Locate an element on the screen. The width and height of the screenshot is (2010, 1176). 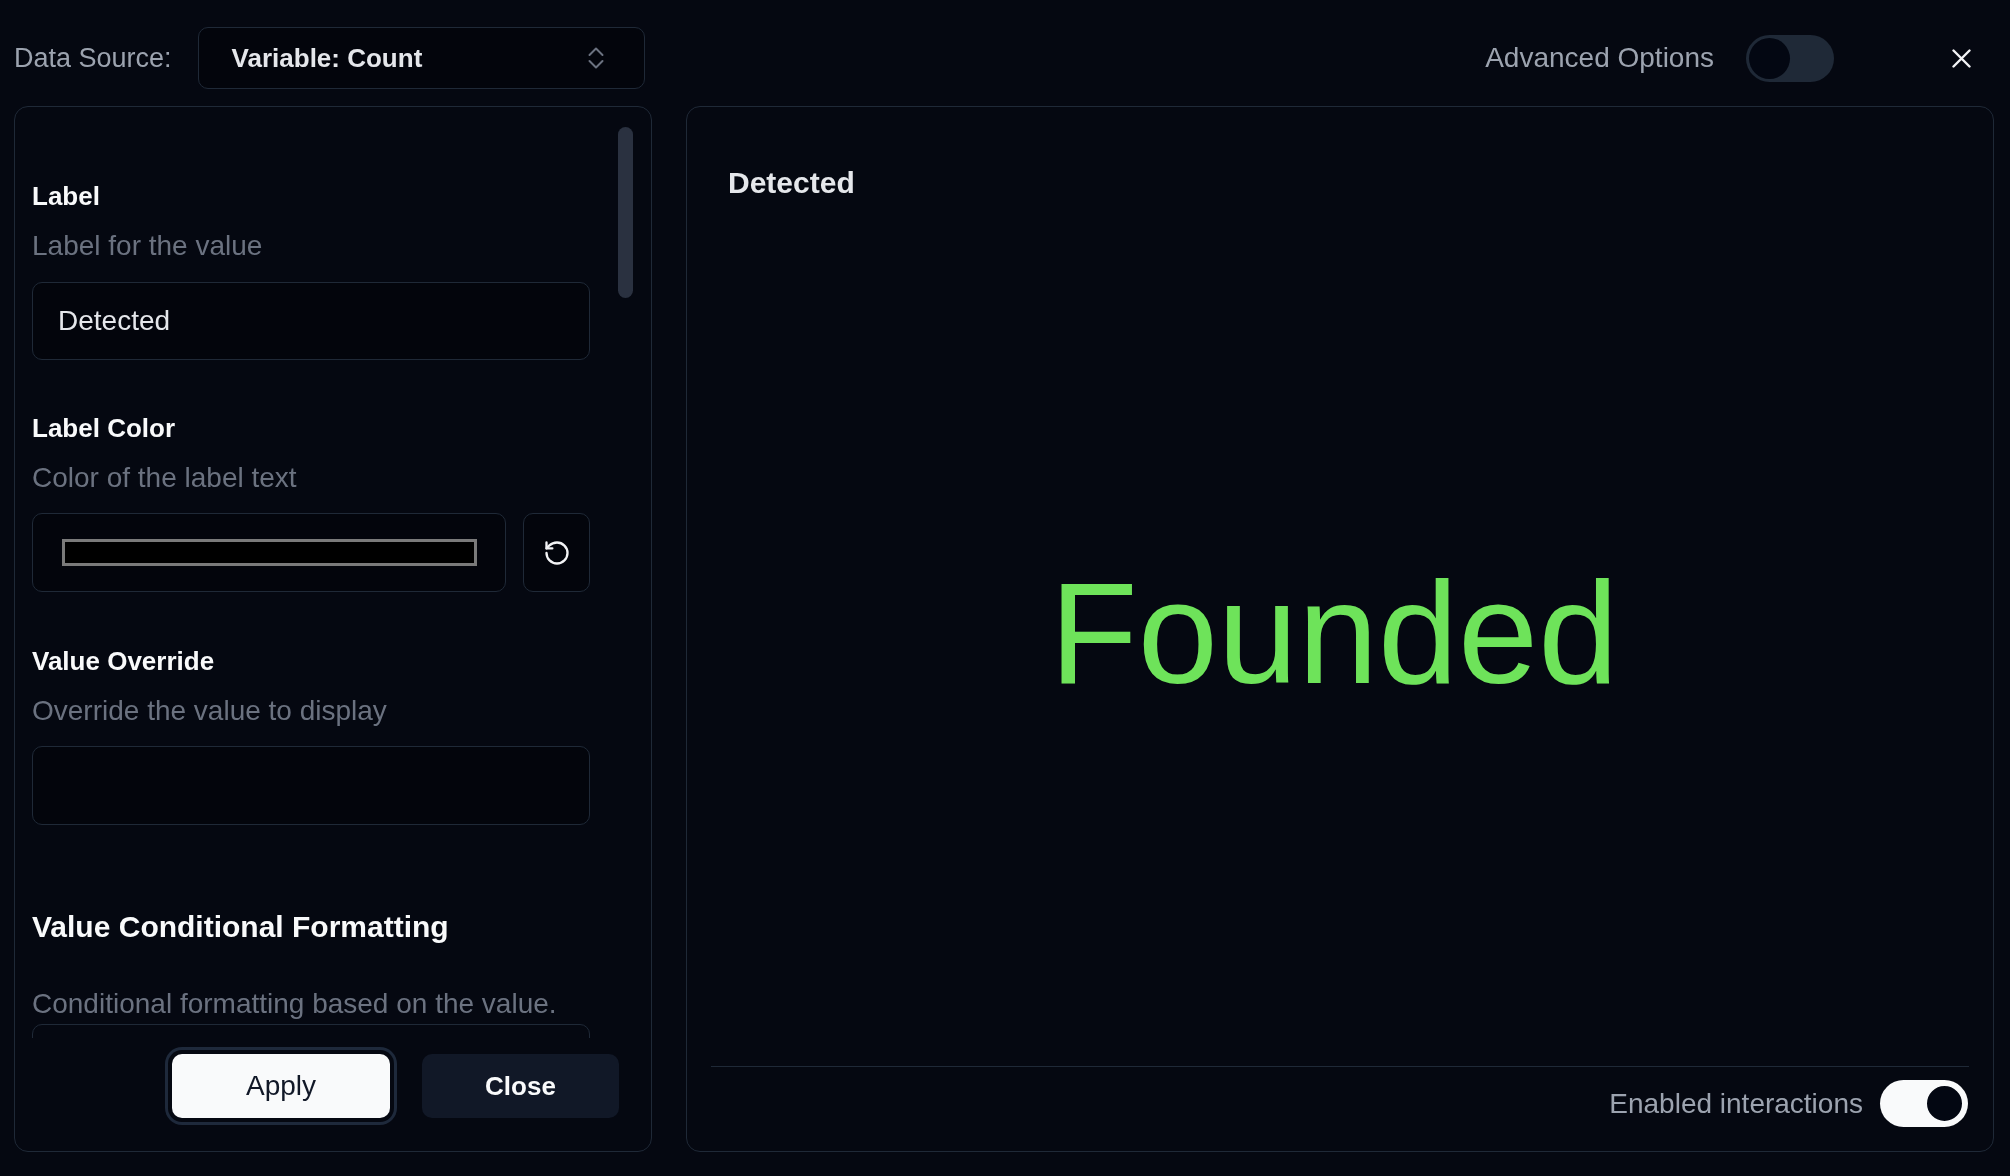
reset-button is located at coordinates (556, 552).